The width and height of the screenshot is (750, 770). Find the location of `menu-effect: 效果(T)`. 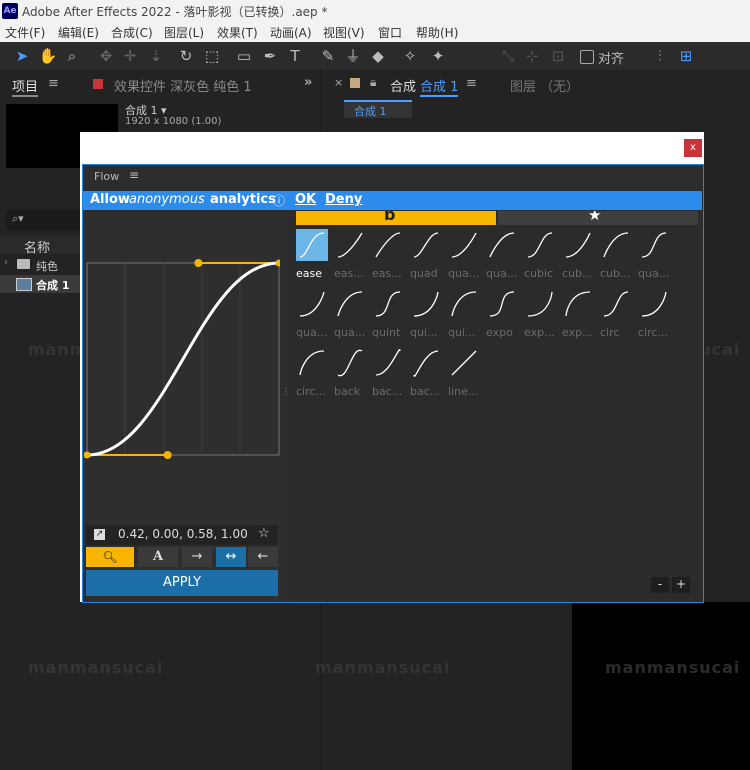

menu-effect: 效果(T) is located at coordinates (237, 32).